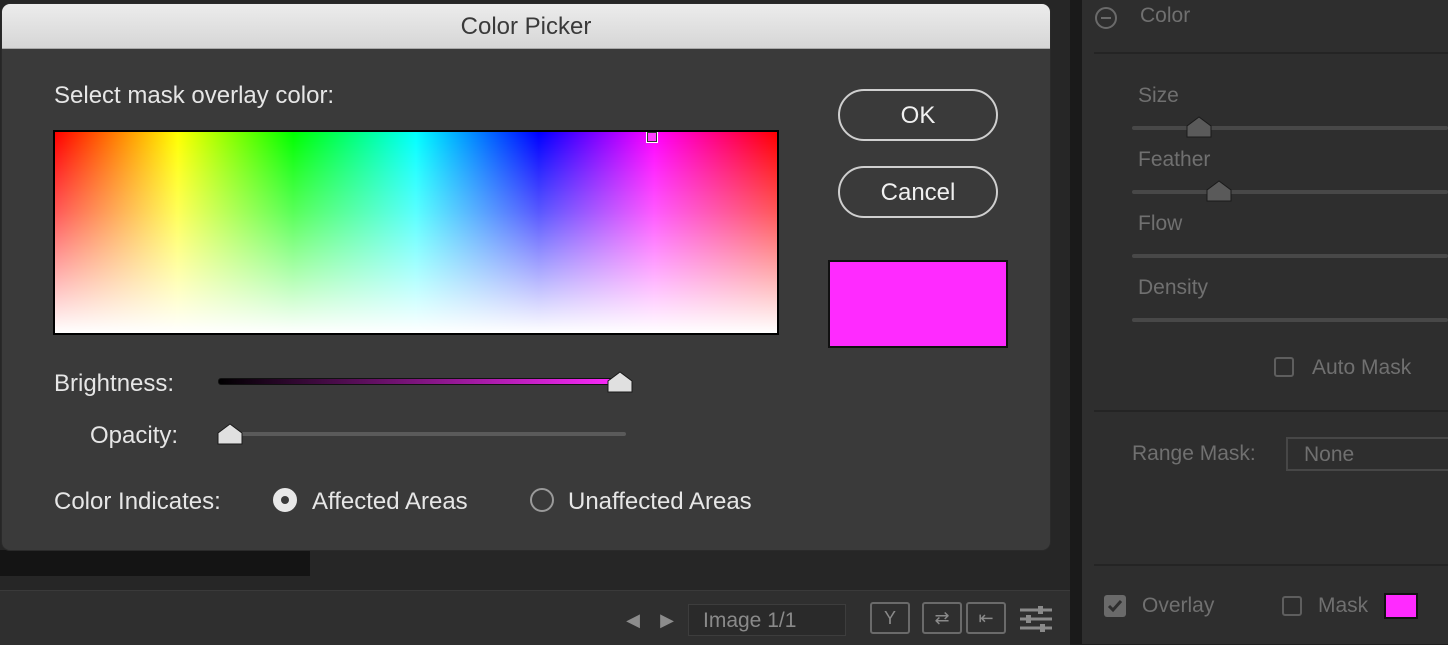  What do you see at coordinates (1173, 287) in the screenshot?
I see `density-label: Density` at bounding box center [1173, 287].